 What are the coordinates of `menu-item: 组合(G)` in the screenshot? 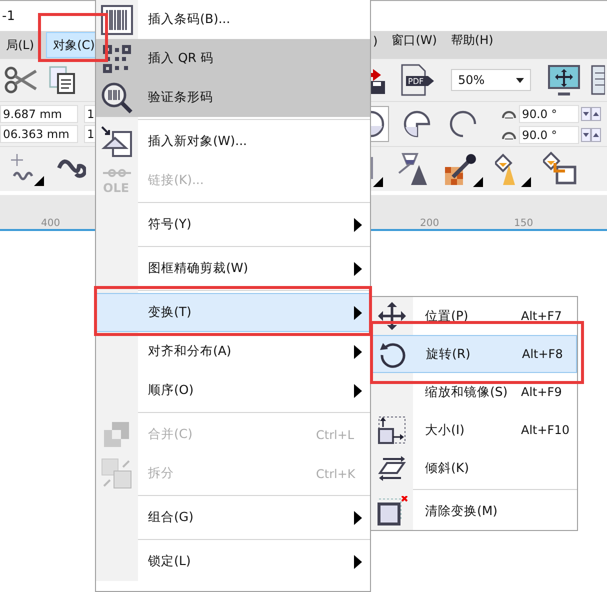 It's located at (233, 517).